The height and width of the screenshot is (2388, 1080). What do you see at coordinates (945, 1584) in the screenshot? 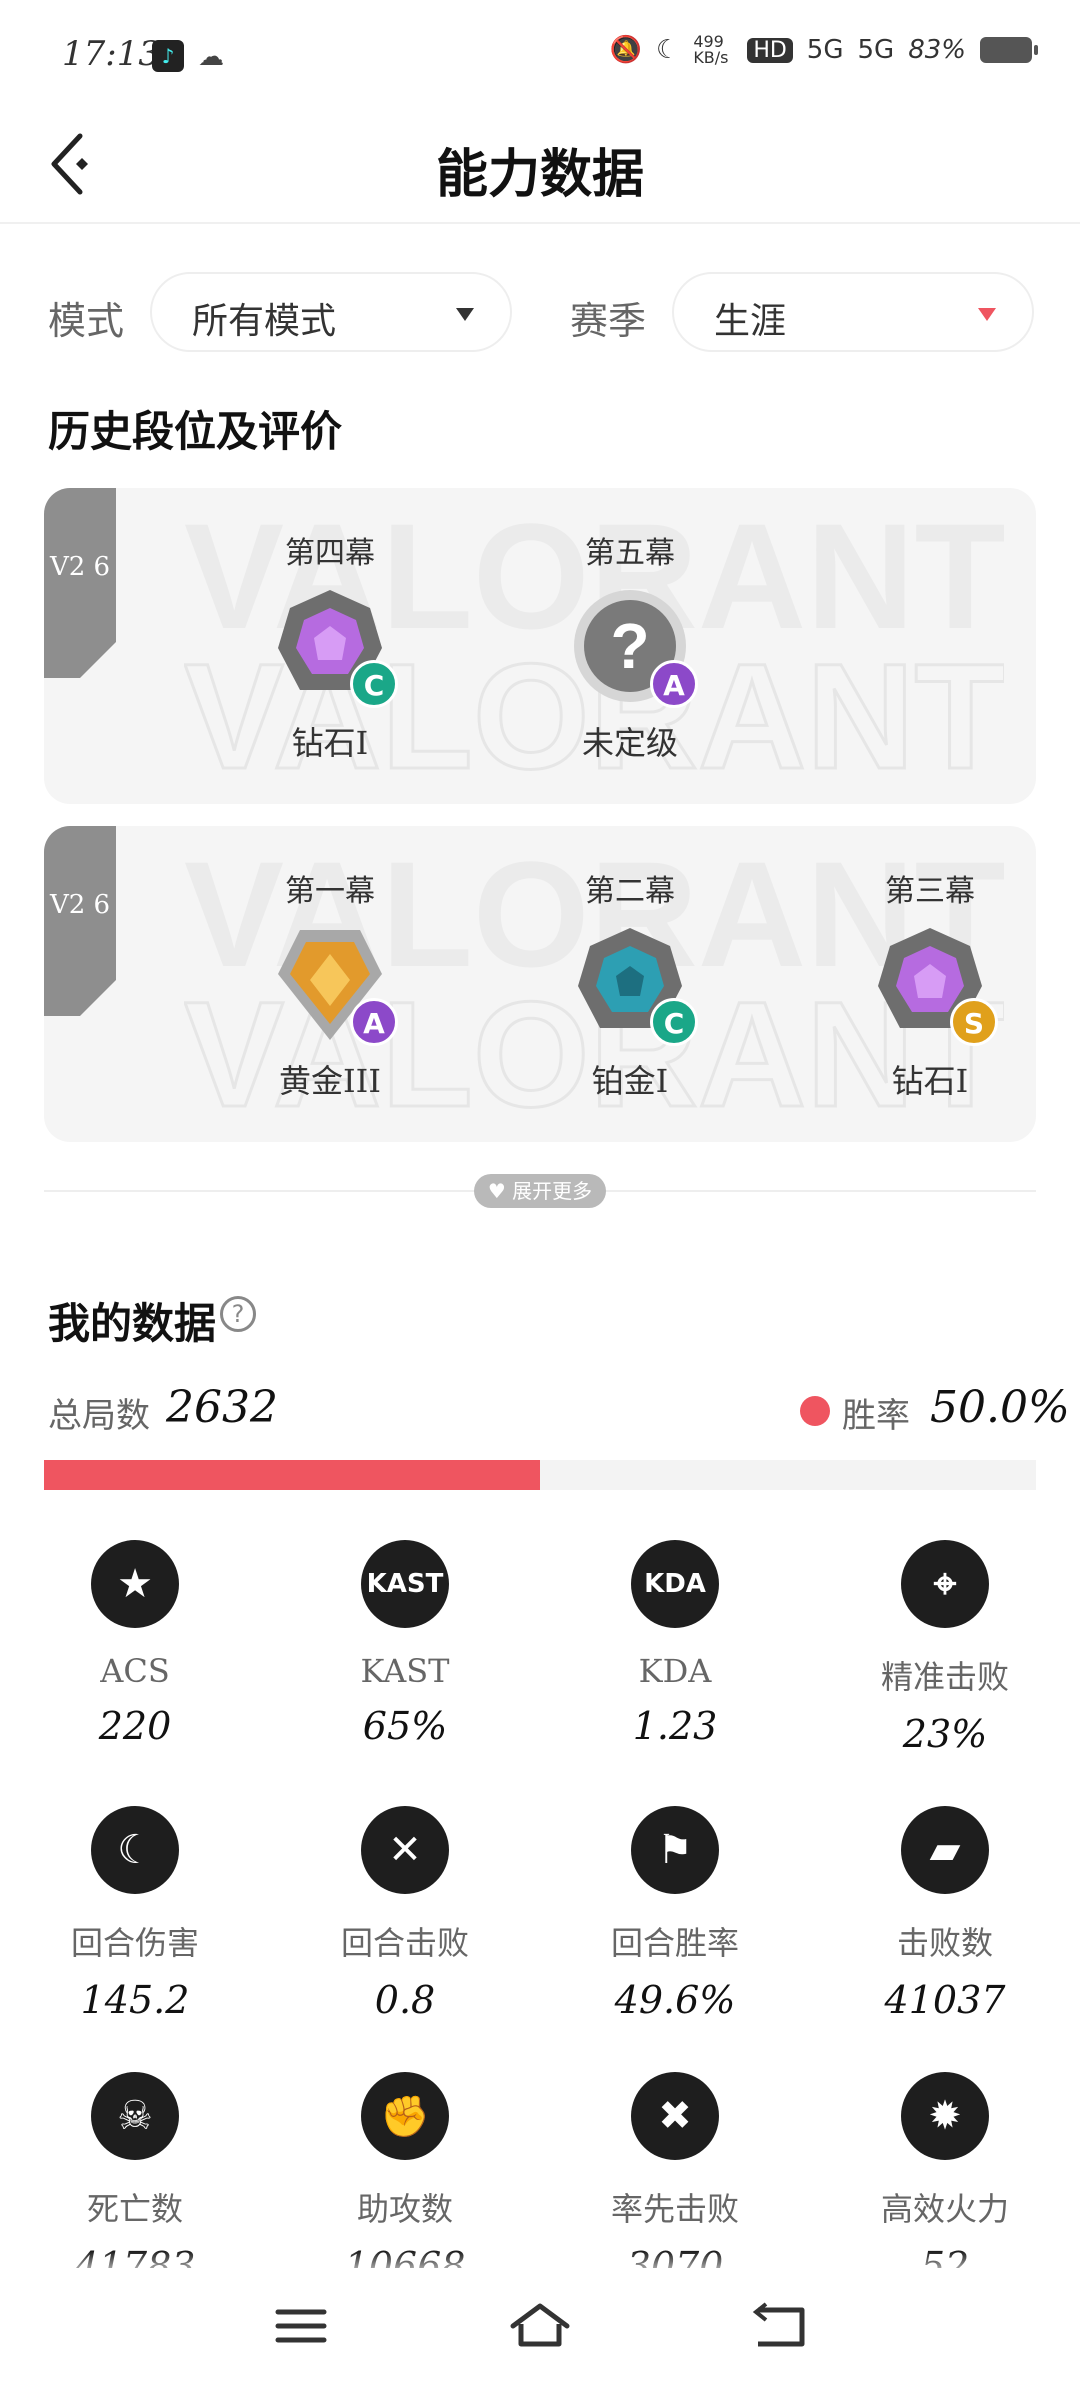
I see `precision-kill-icon: ⌖` at bounding box center [945, 1584].